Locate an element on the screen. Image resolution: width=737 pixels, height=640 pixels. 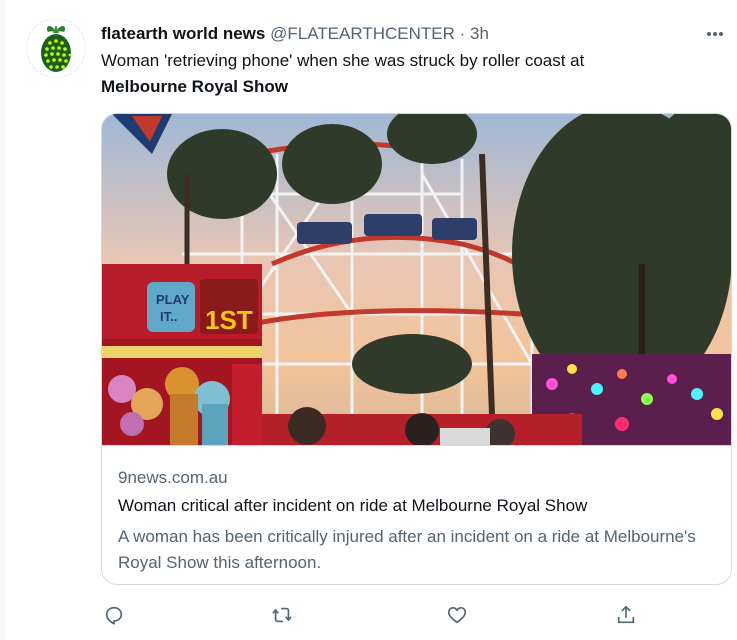
pineapple-logo-icon is located at coordinates (56, 48).